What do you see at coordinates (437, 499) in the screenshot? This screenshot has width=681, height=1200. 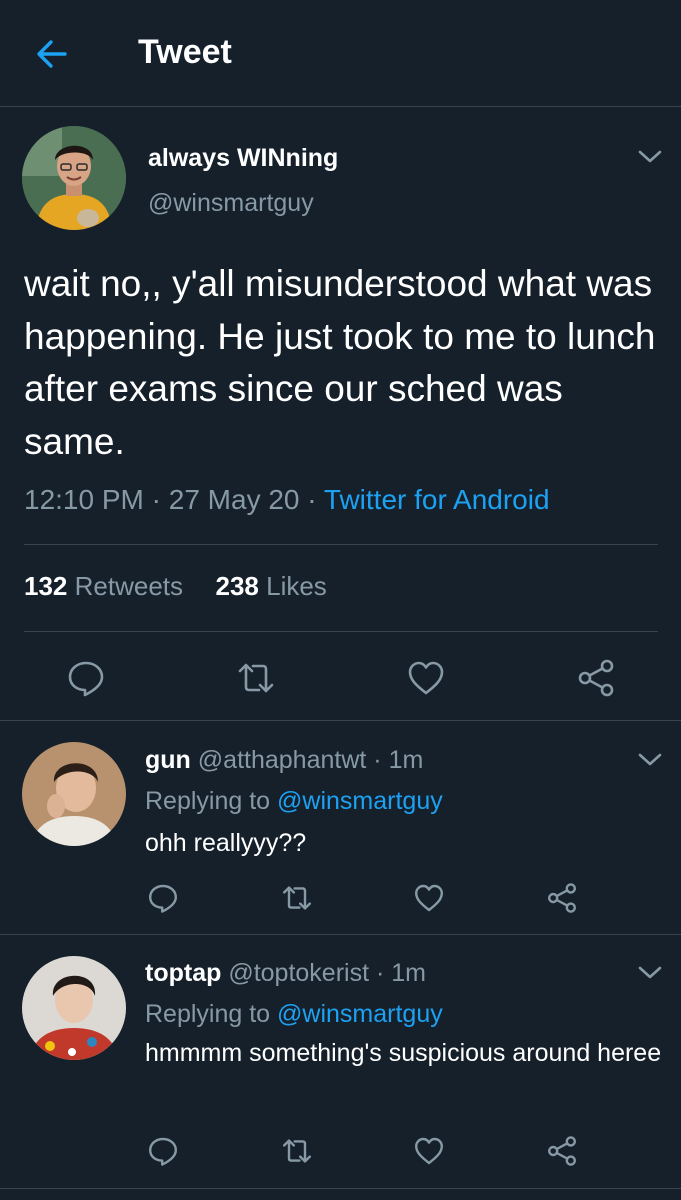 I see `tweet-source-link: Twitter for Android` at bounding box center [437, 499].